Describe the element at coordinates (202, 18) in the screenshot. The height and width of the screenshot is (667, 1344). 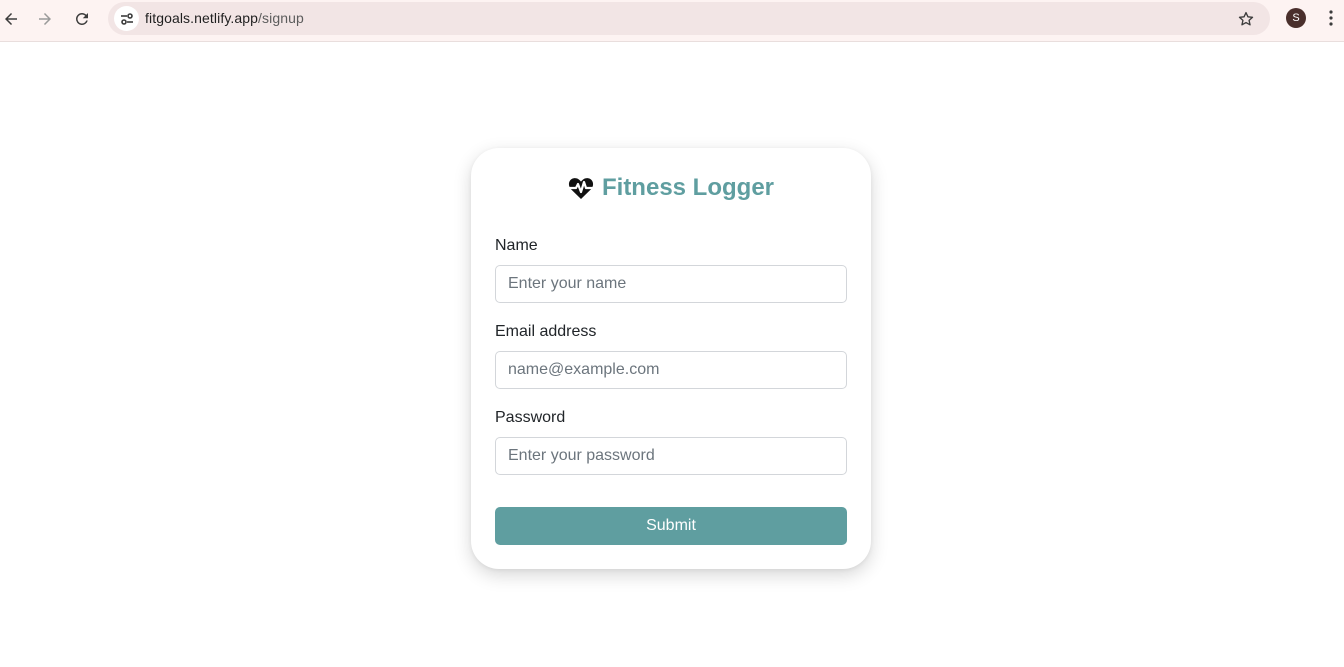
I see `url-host: fitgoals.netlify.app` at that location.